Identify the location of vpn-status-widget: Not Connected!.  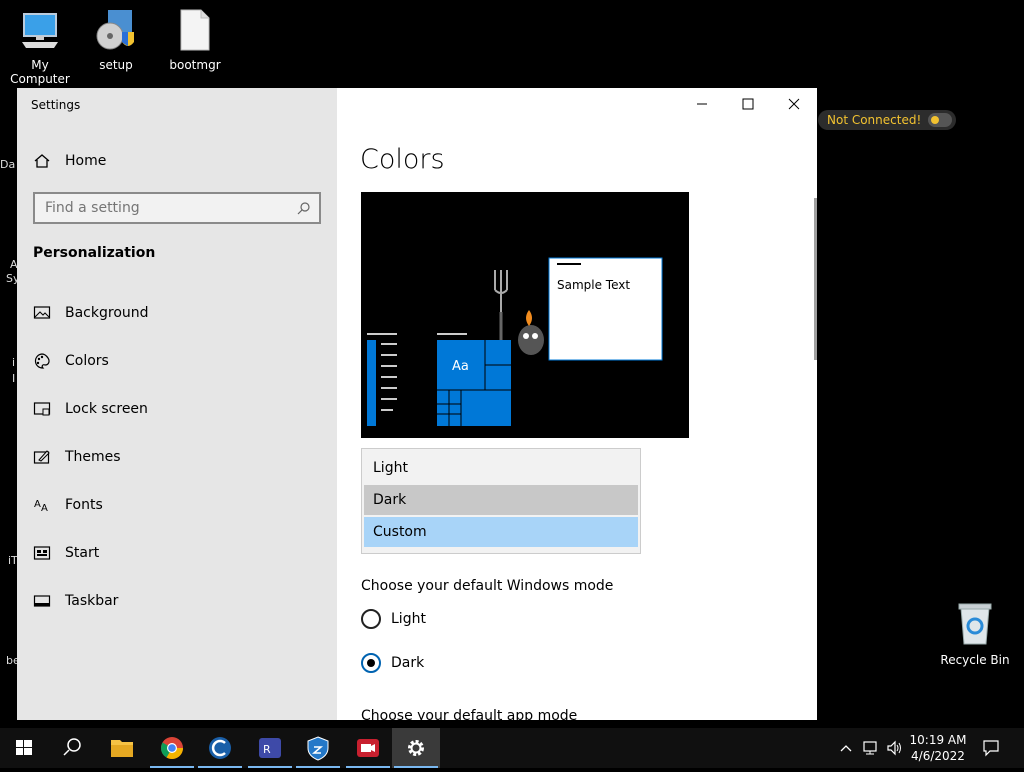
(887, 120).